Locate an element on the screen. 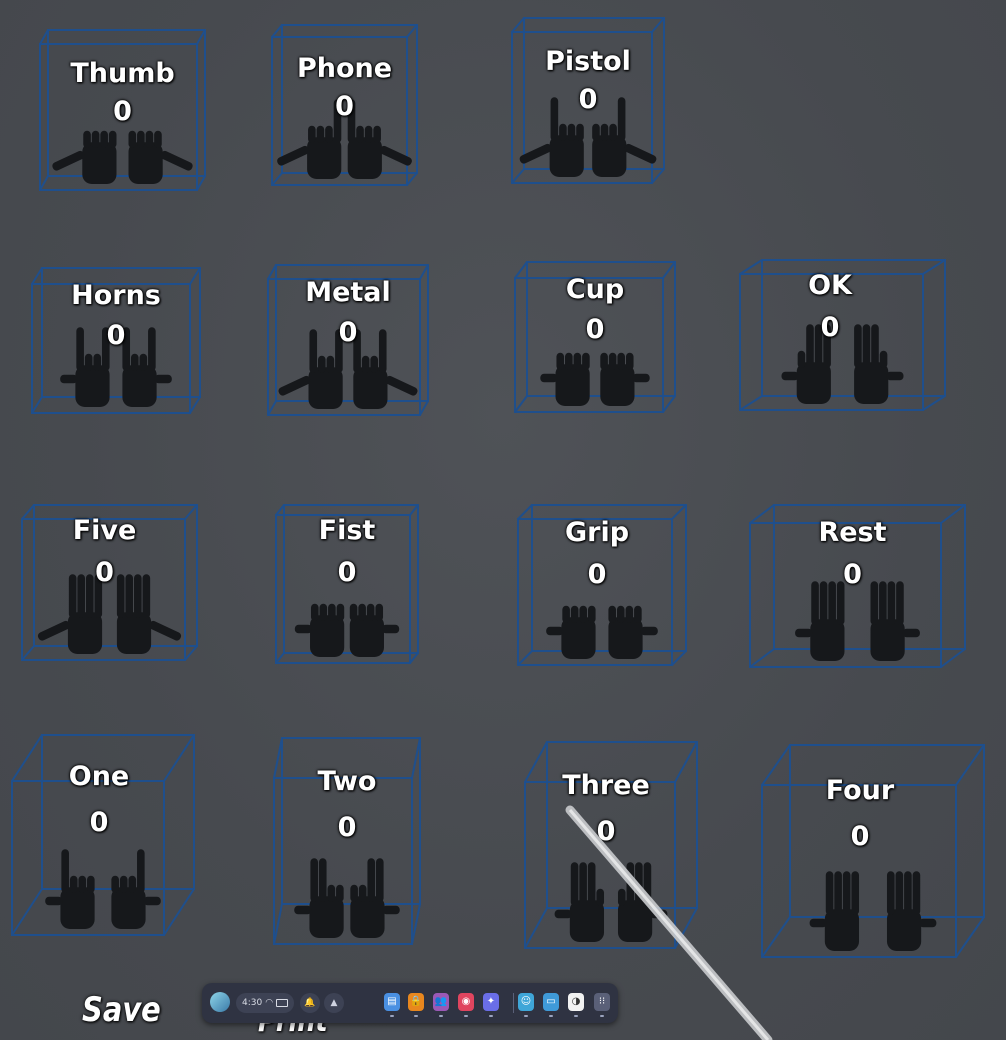  gesture-name: Horns is located at coordinates (116, 295).